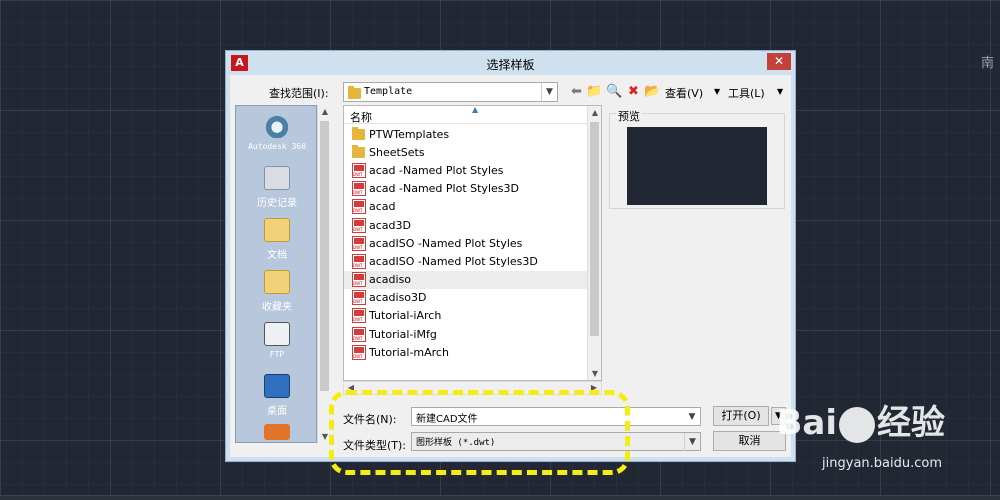  What do you see at coordinates (277, 230) in the screenshot?
I see `documents-icon` at bounding box center [277, 230].